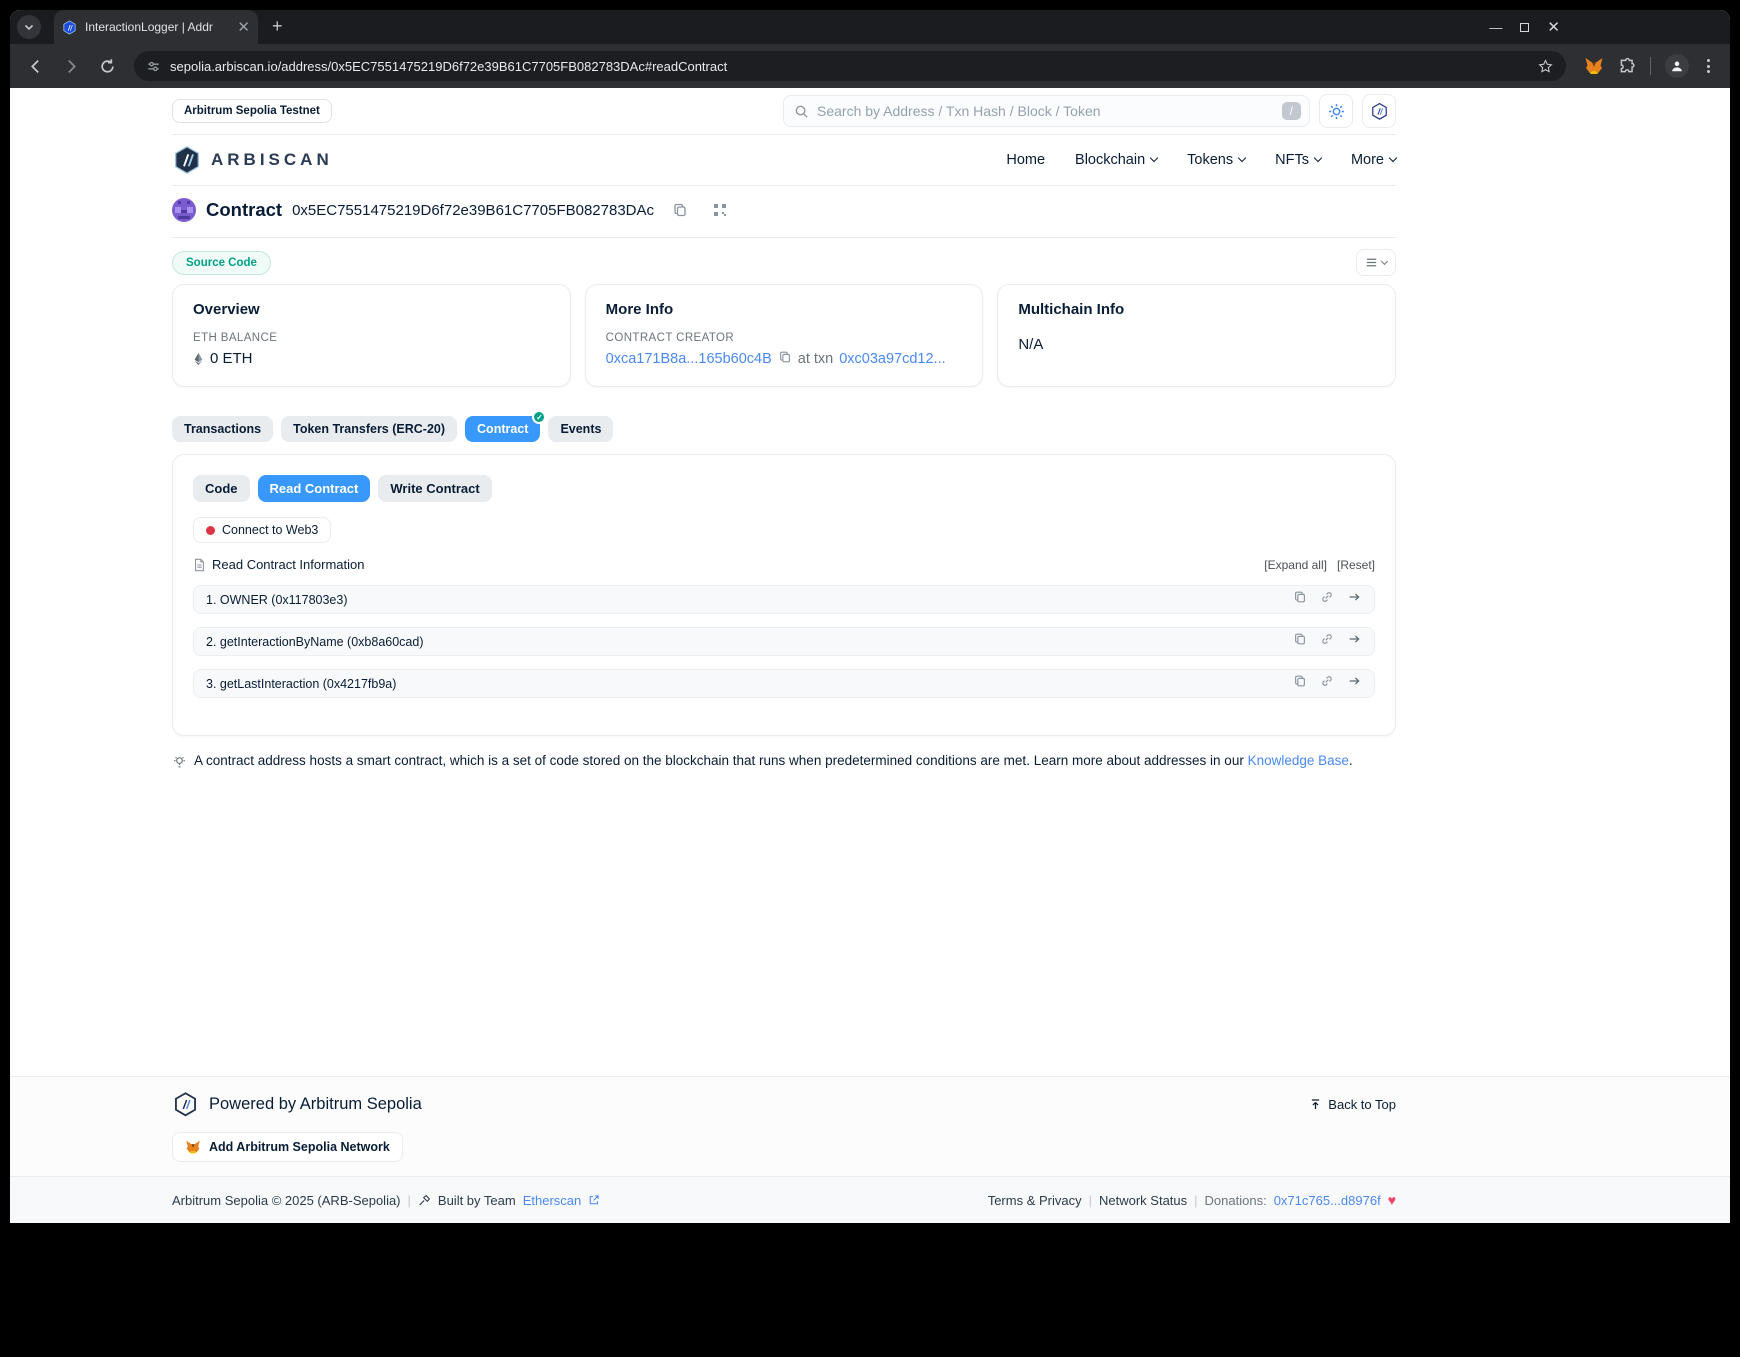 This screenshot has height=1357, width=1740. Describe the element at coordinates (1376, 262) in the screenshot. I see `view-options-button` at that location.